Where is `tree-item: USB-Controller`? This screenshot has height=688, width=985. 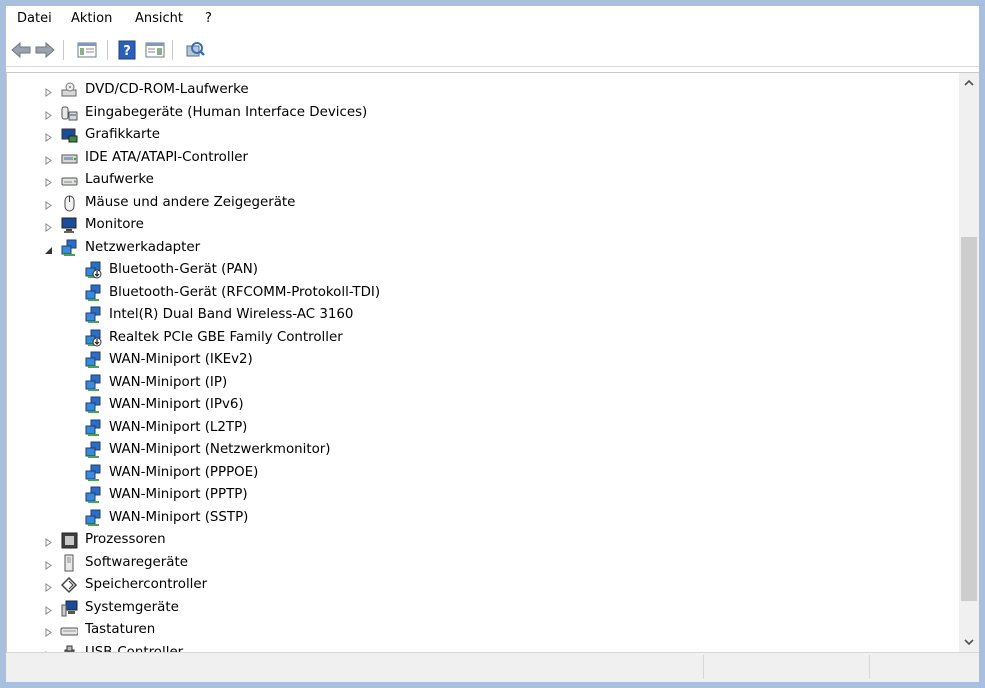 tree-item: USB-Controller is located at coordinates (482, 647).